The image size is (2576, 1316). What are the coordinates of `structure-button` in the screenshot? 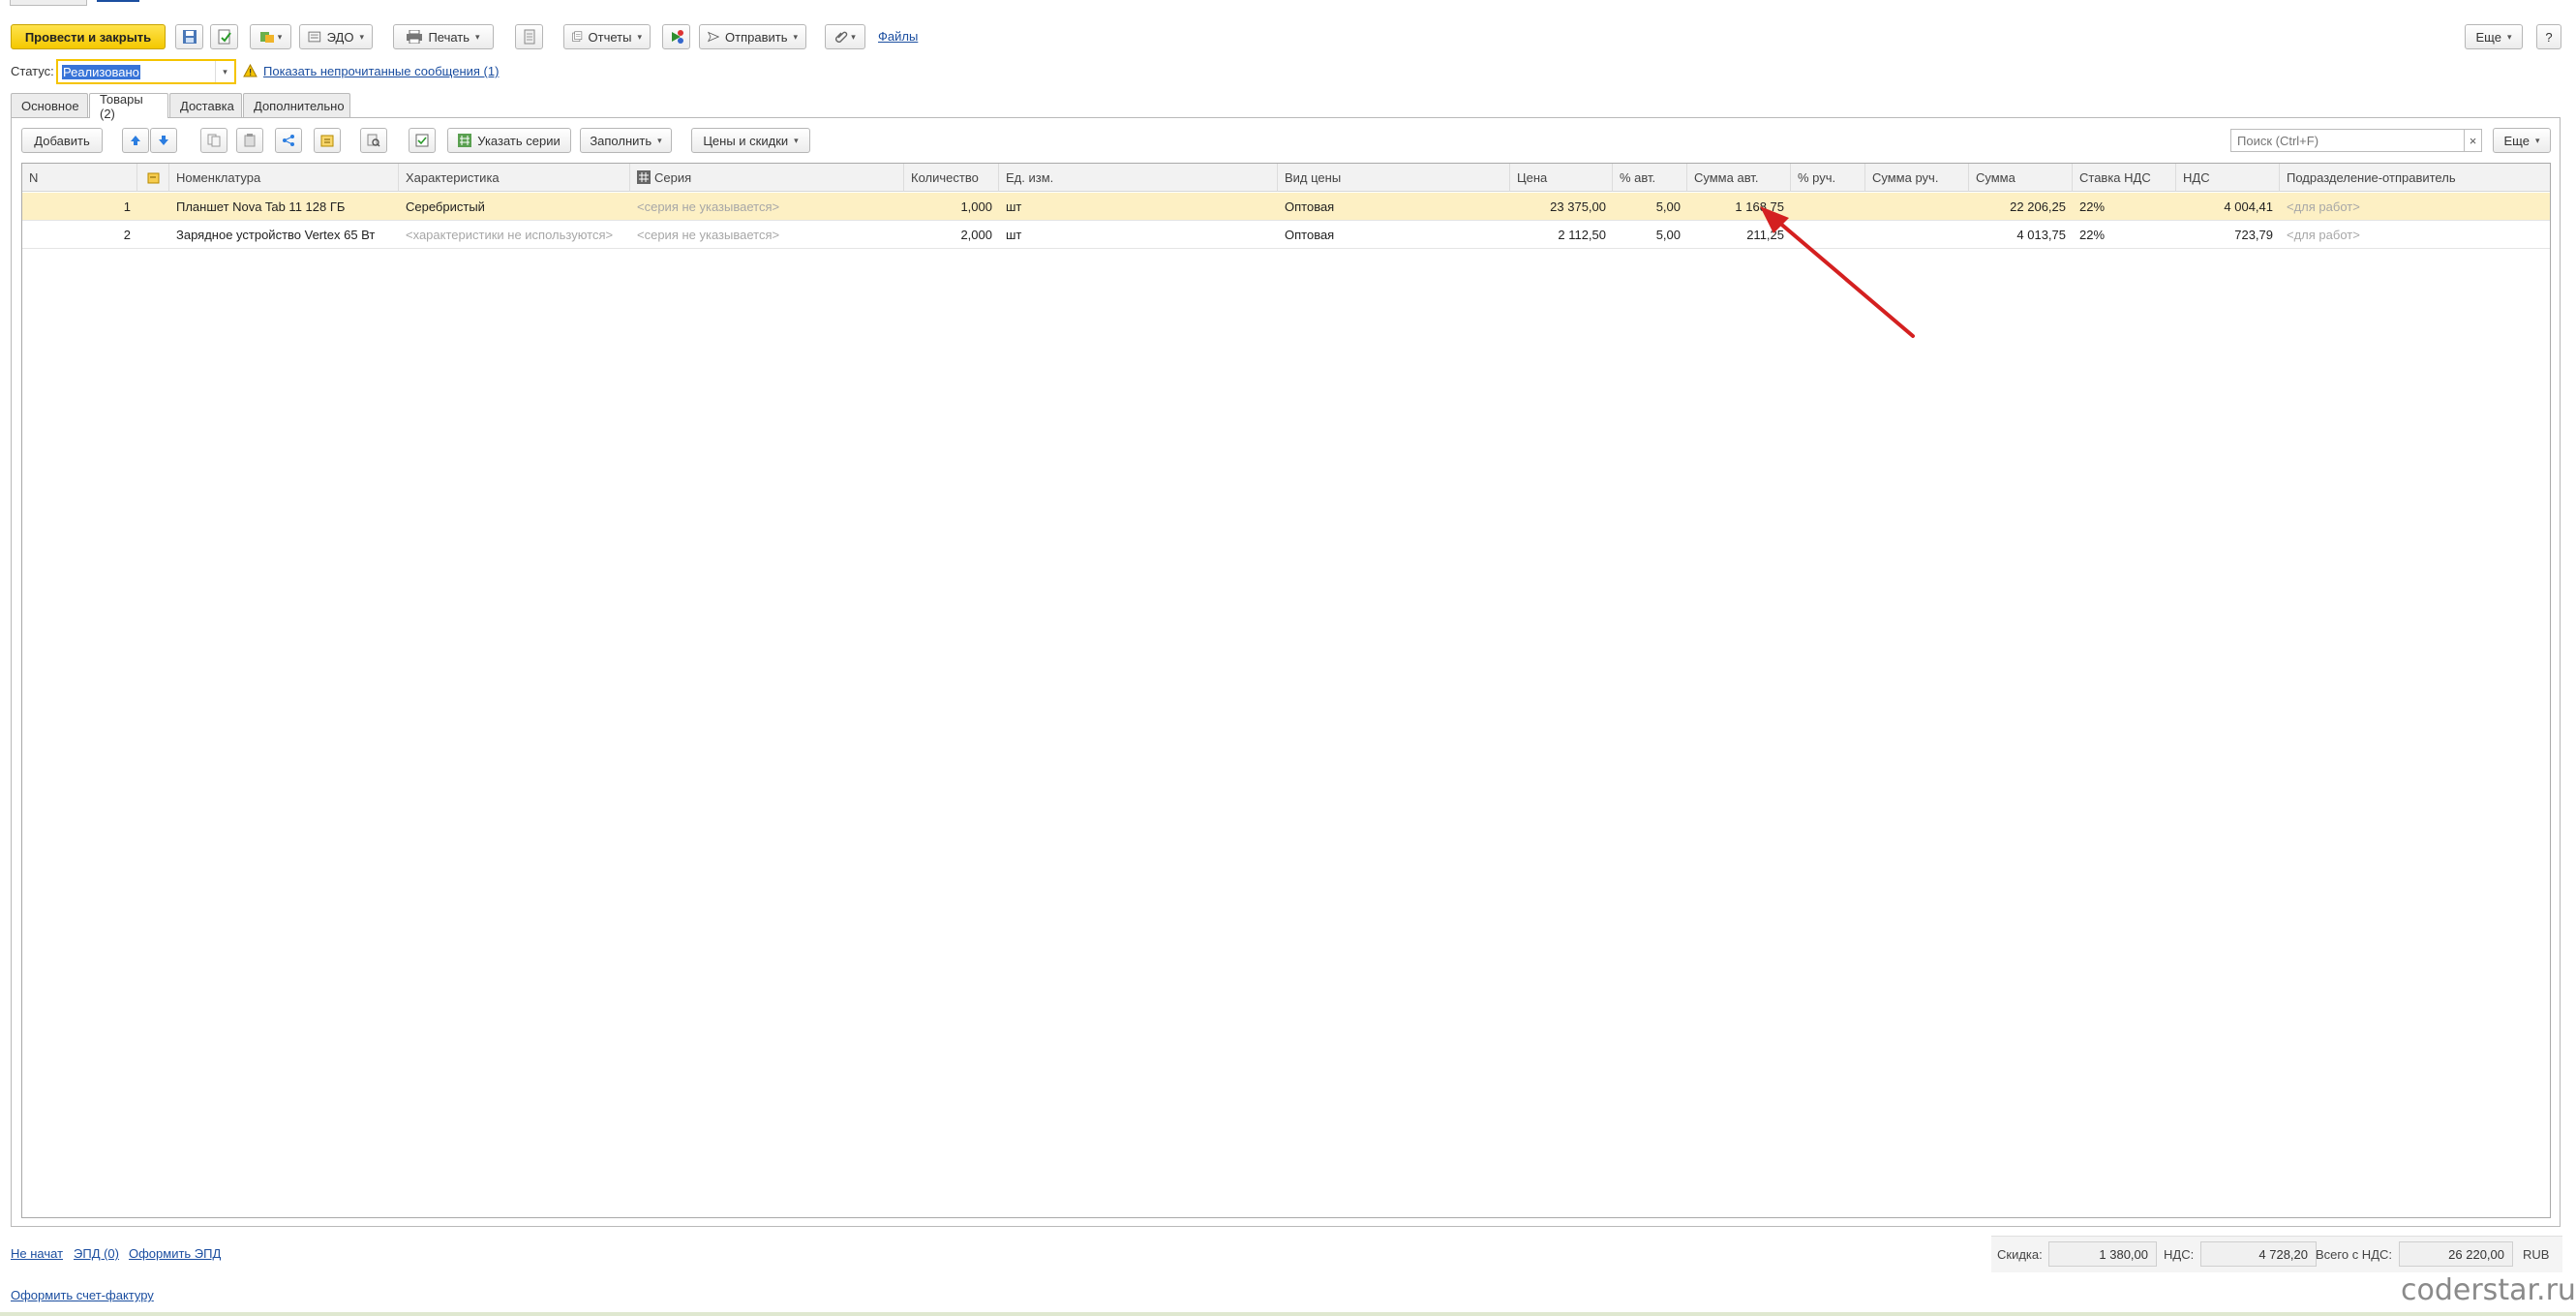 It's located at (676, 36).